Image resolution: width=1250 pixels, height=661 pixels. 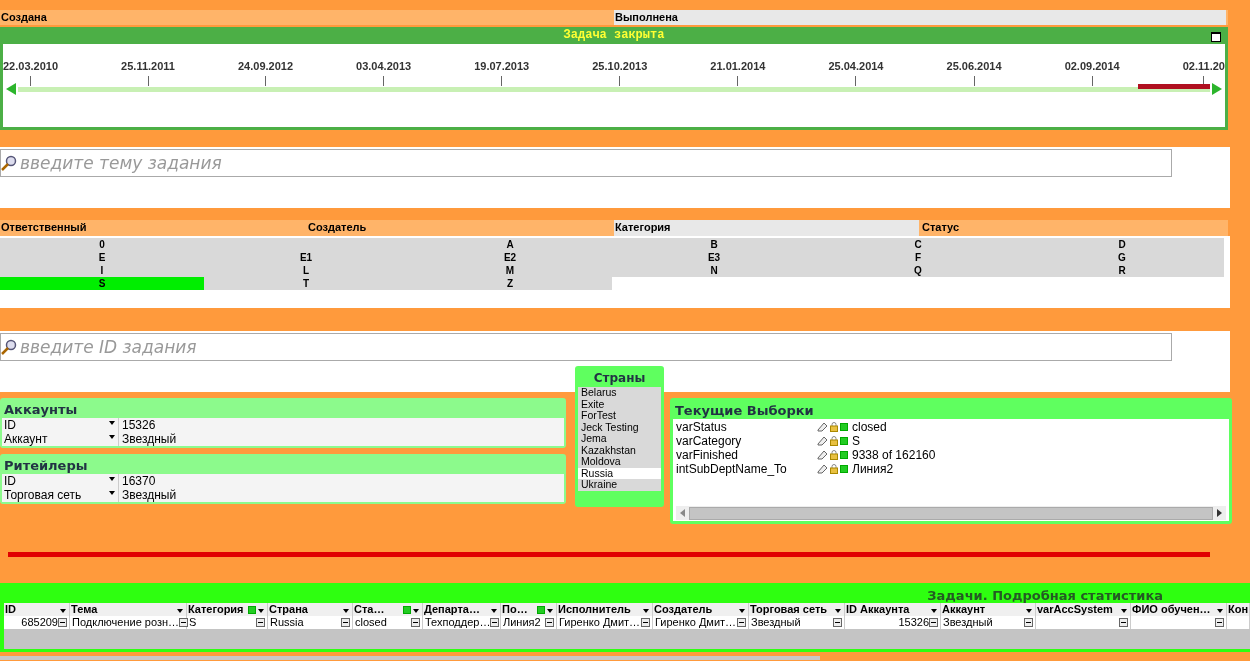 I want to click on scroll-right-icon, so click(x=1219, y=513).